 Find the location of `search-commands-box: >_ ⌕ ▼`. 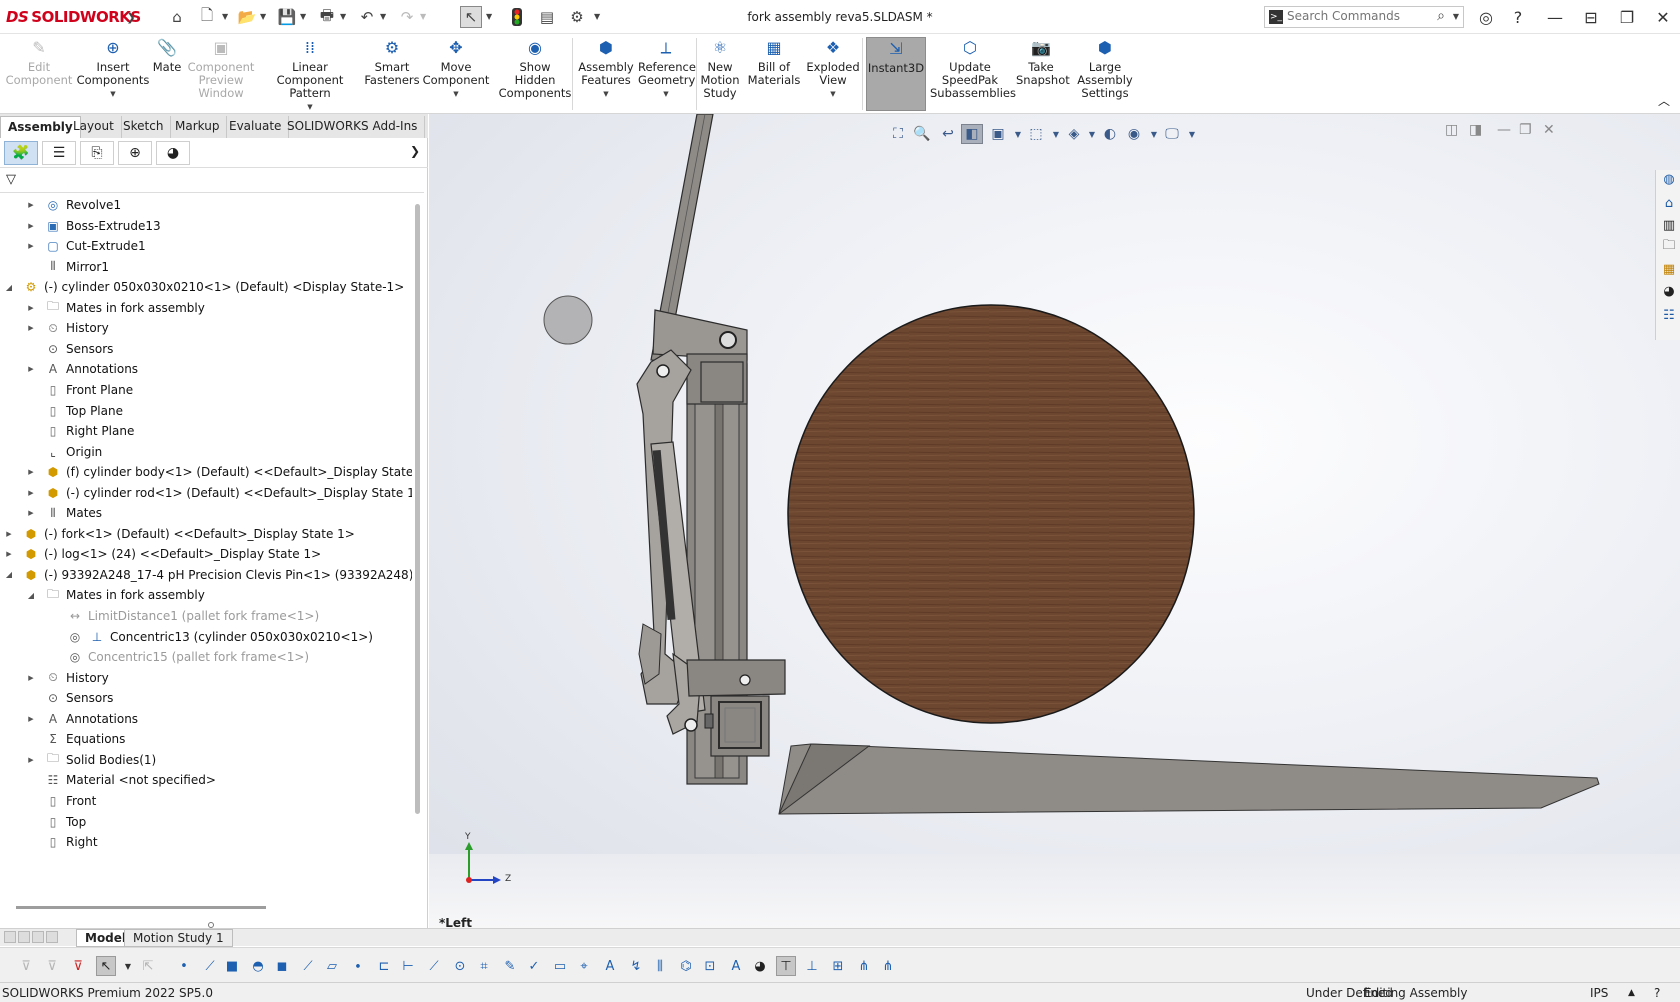

search-commands-box: >_ ⌕ ▼ is located at coordinates (1364, 17).